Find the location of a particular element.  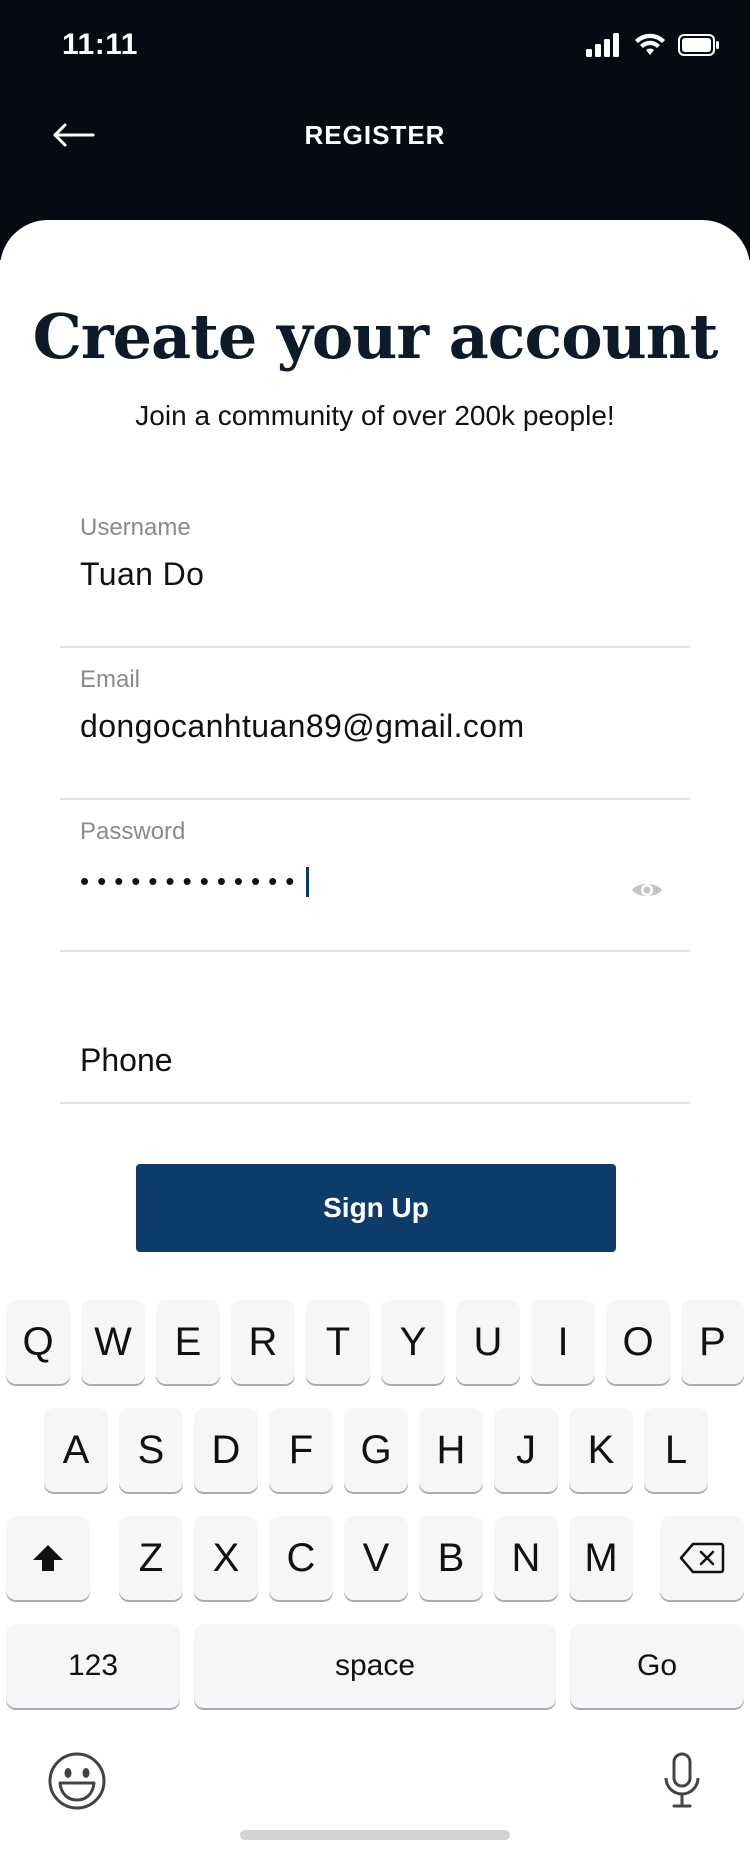

key-r: R is located at coordinates (263, 1342).